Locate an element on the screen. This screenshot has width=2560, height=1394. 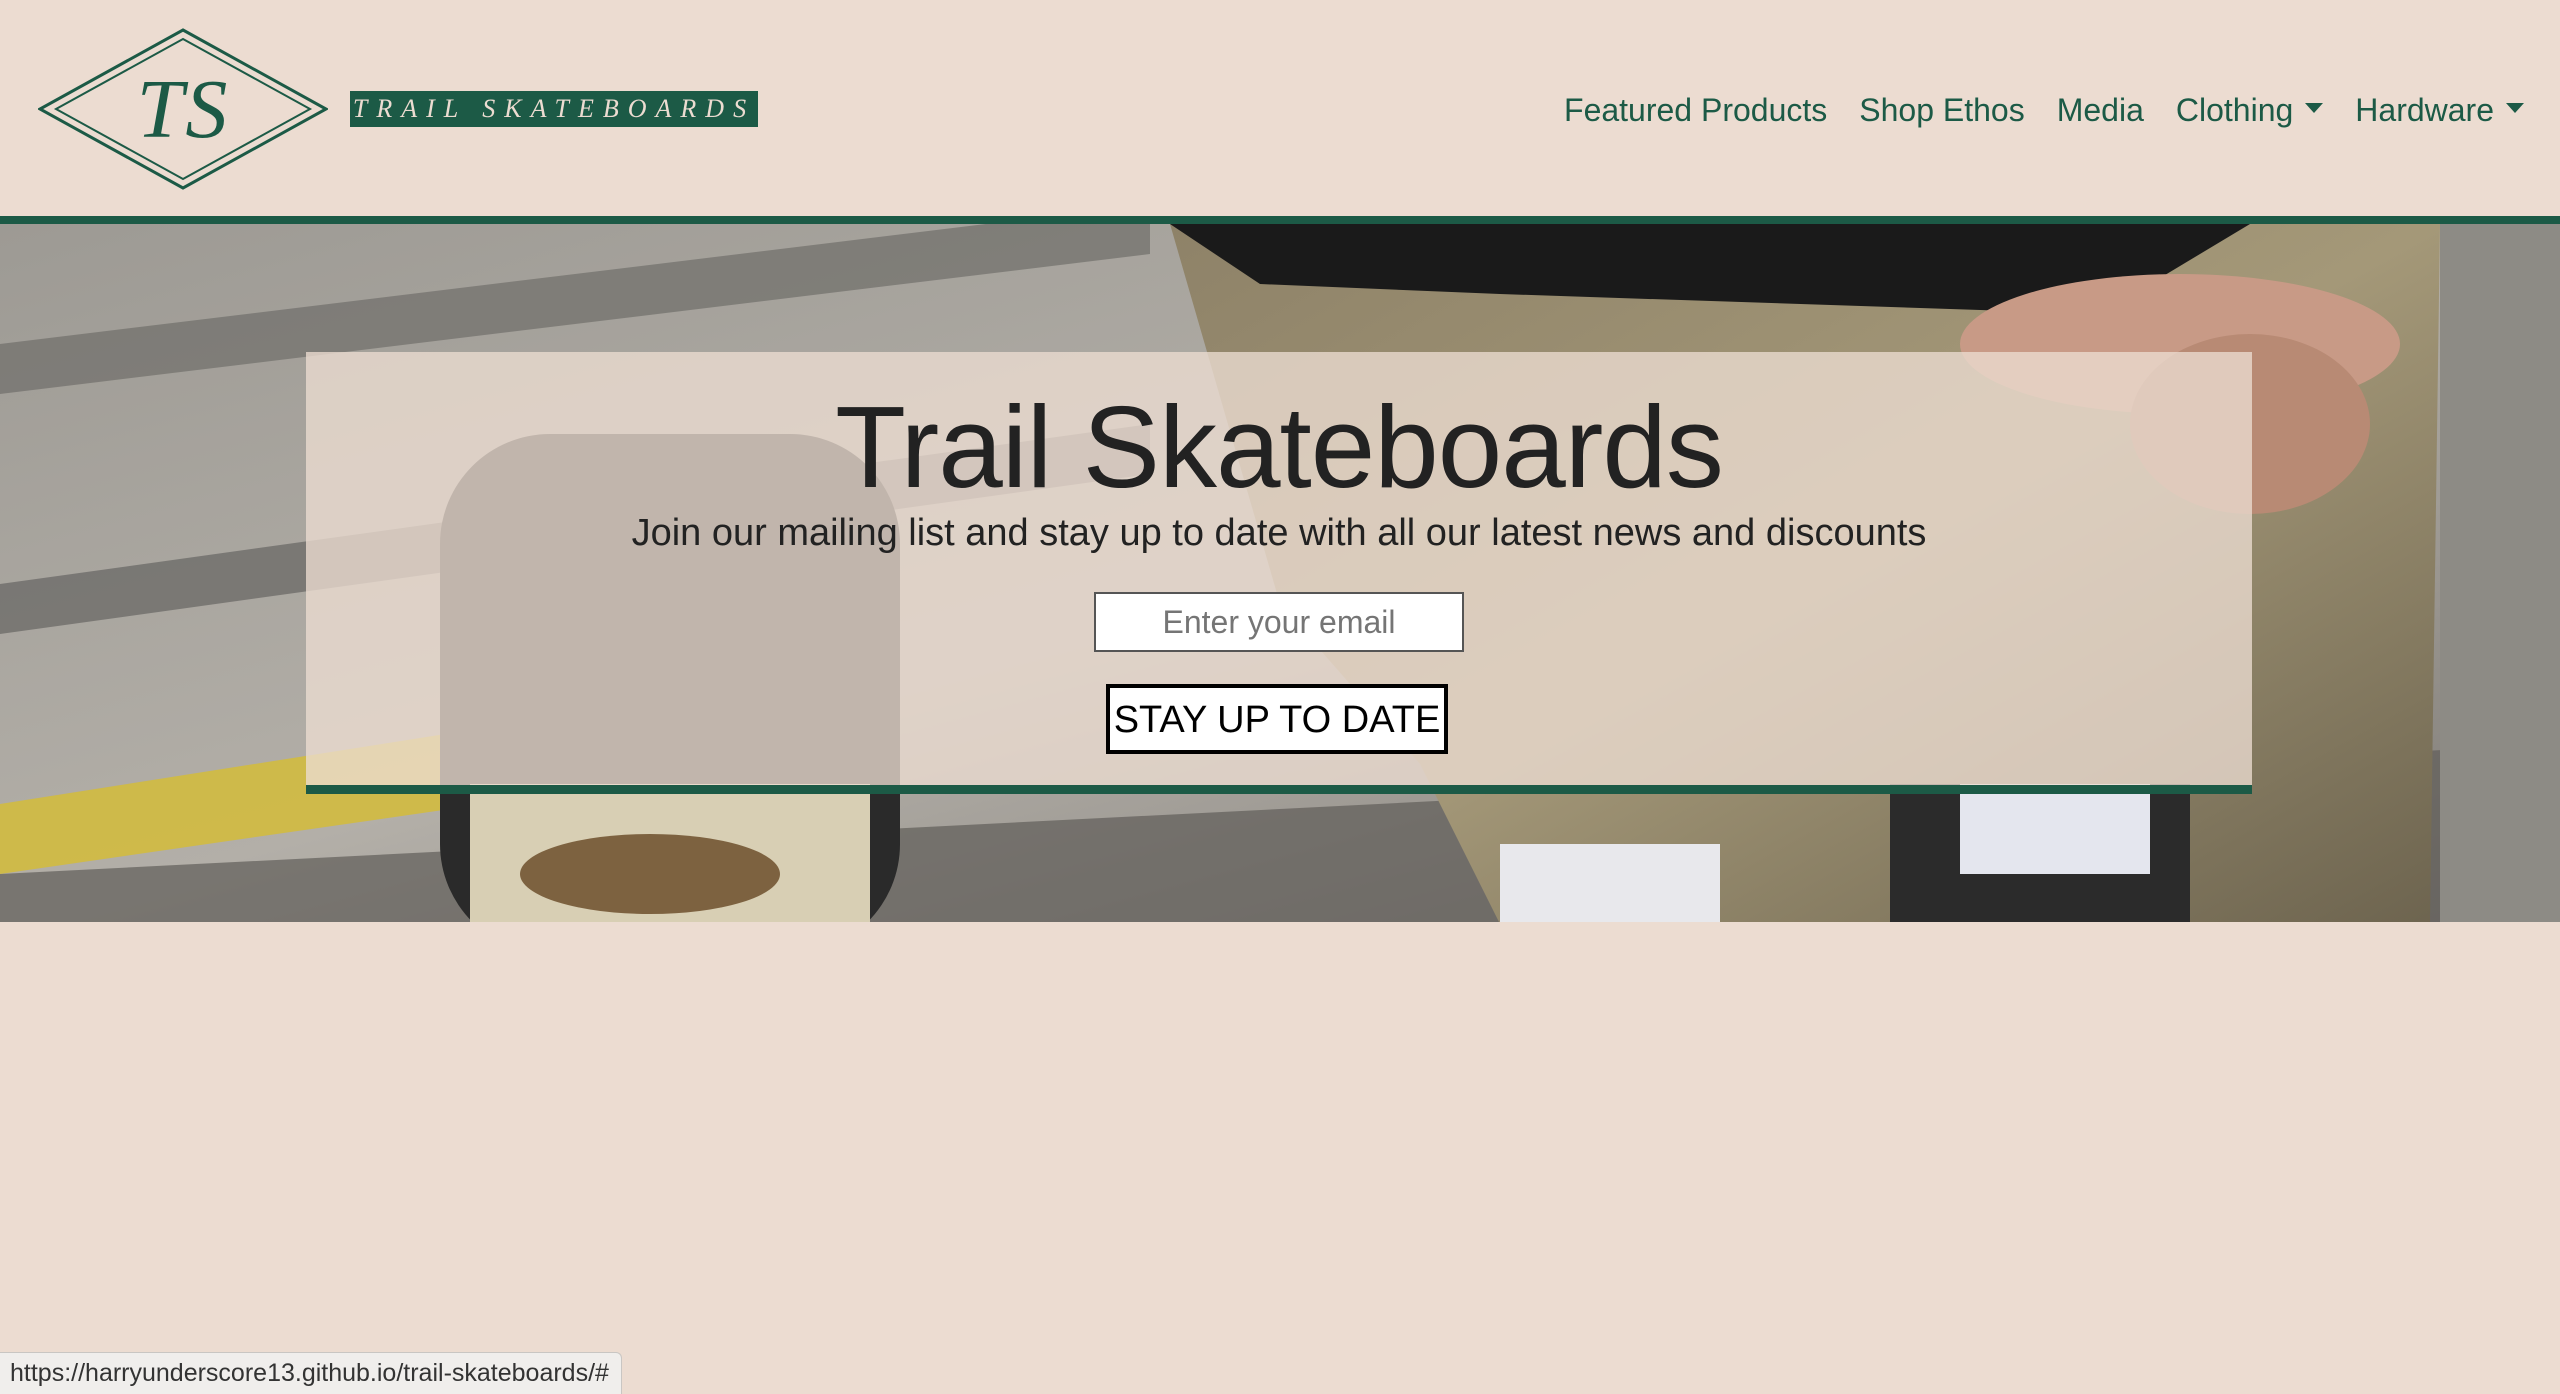
nav-clothing-label: Clothing is located at coordinates (2234, 109).